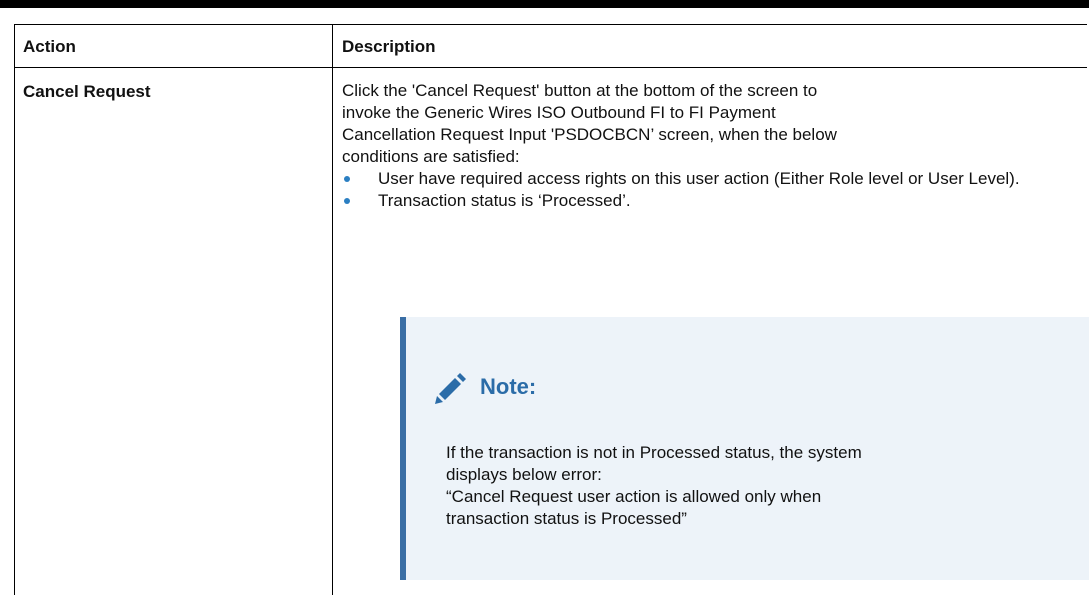 The image size is (1089, 595). Describe the element at coordinates (14, 309) in the screenshot. I see `table-left-border` at that location.